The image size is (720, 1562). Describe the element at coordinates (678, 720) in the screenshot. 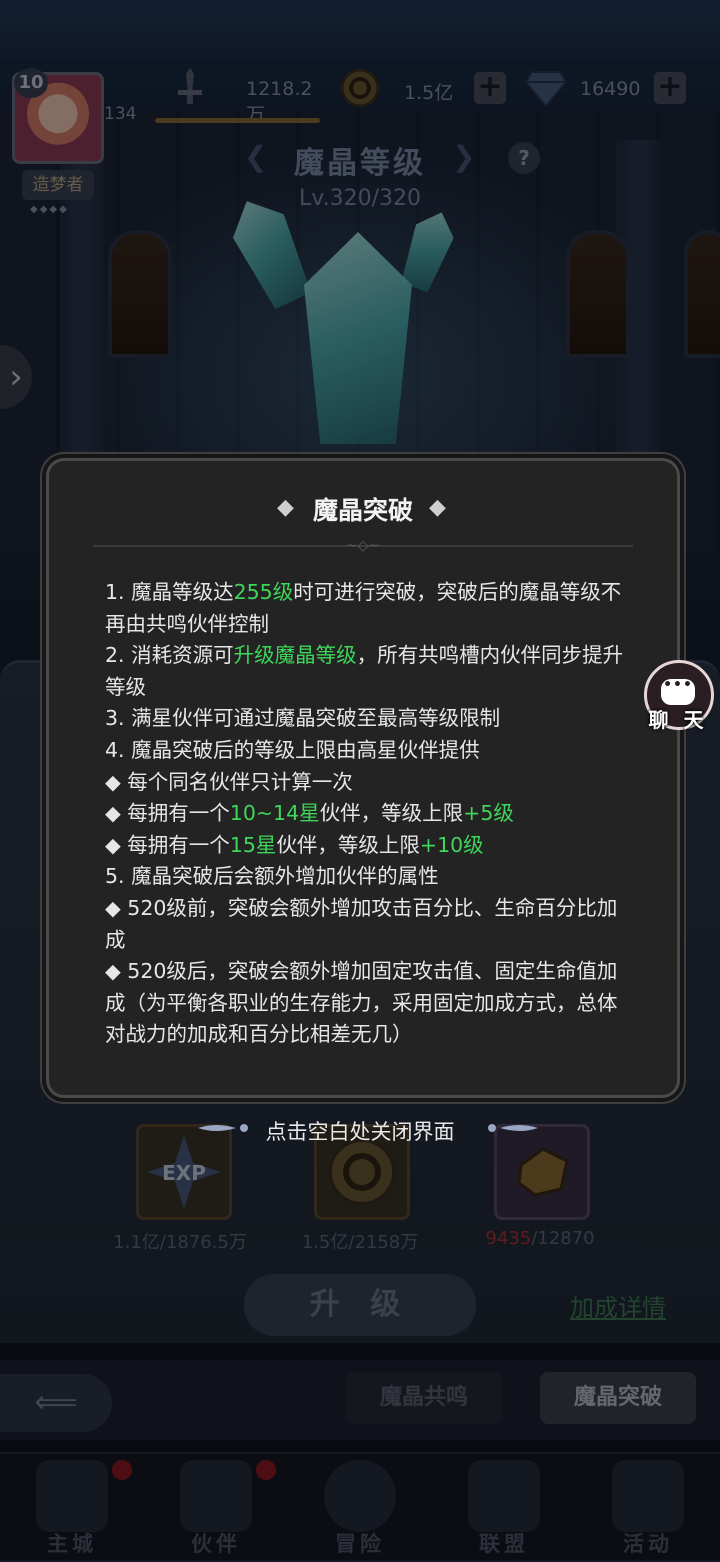

I see `chat-label: 聊 天` at that location.